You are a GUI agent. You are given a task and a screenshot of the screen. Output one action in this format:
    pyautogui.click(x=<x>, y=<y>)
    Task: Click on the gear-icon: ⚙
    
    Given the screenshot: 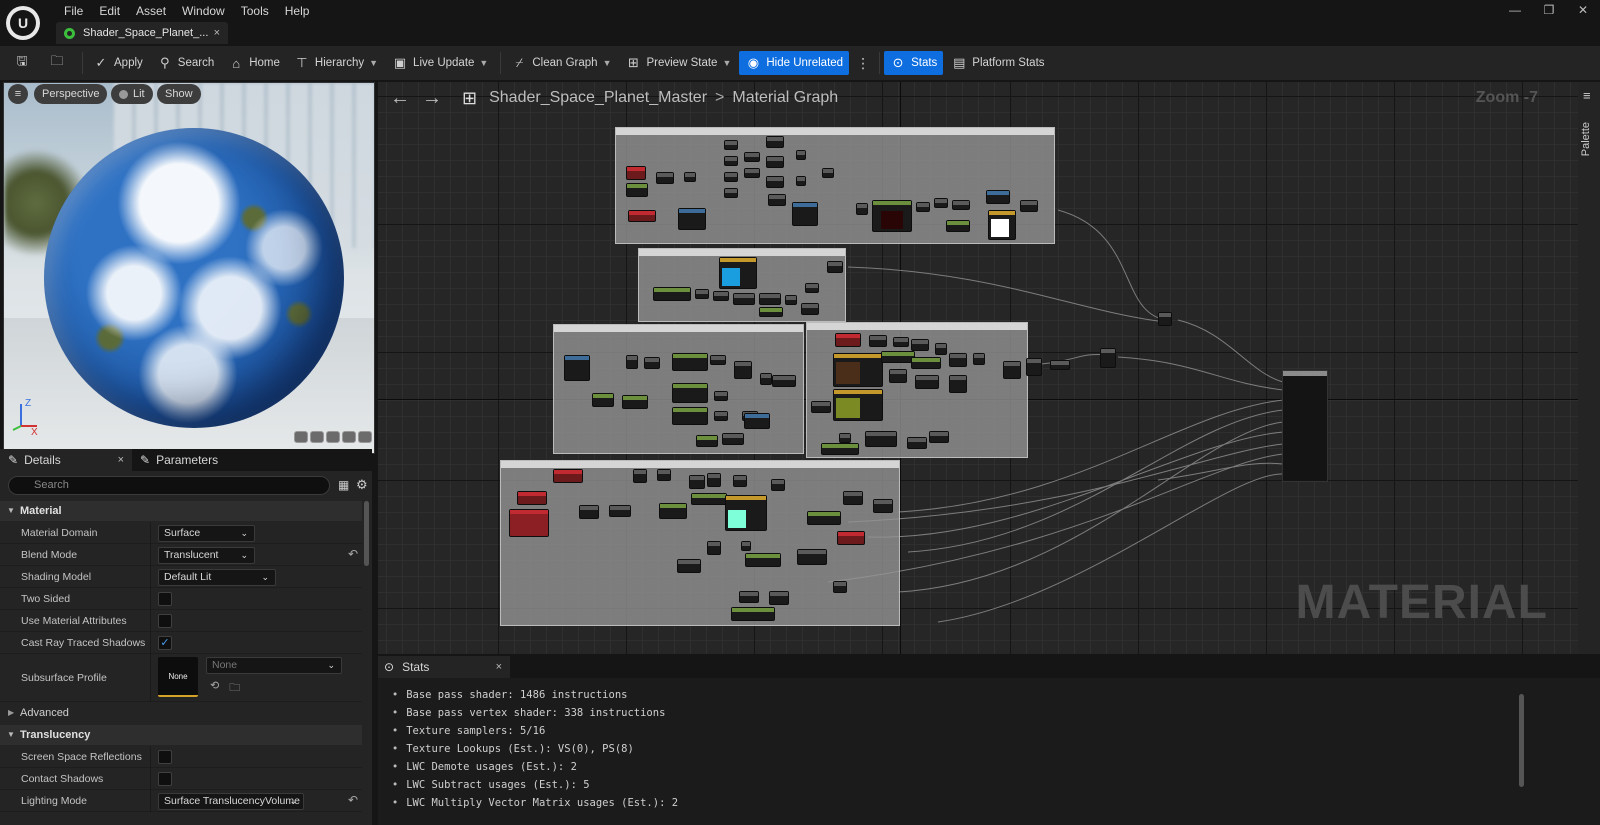 What is the action you would take?
    pyautogui.click(x=362, y=485)
    